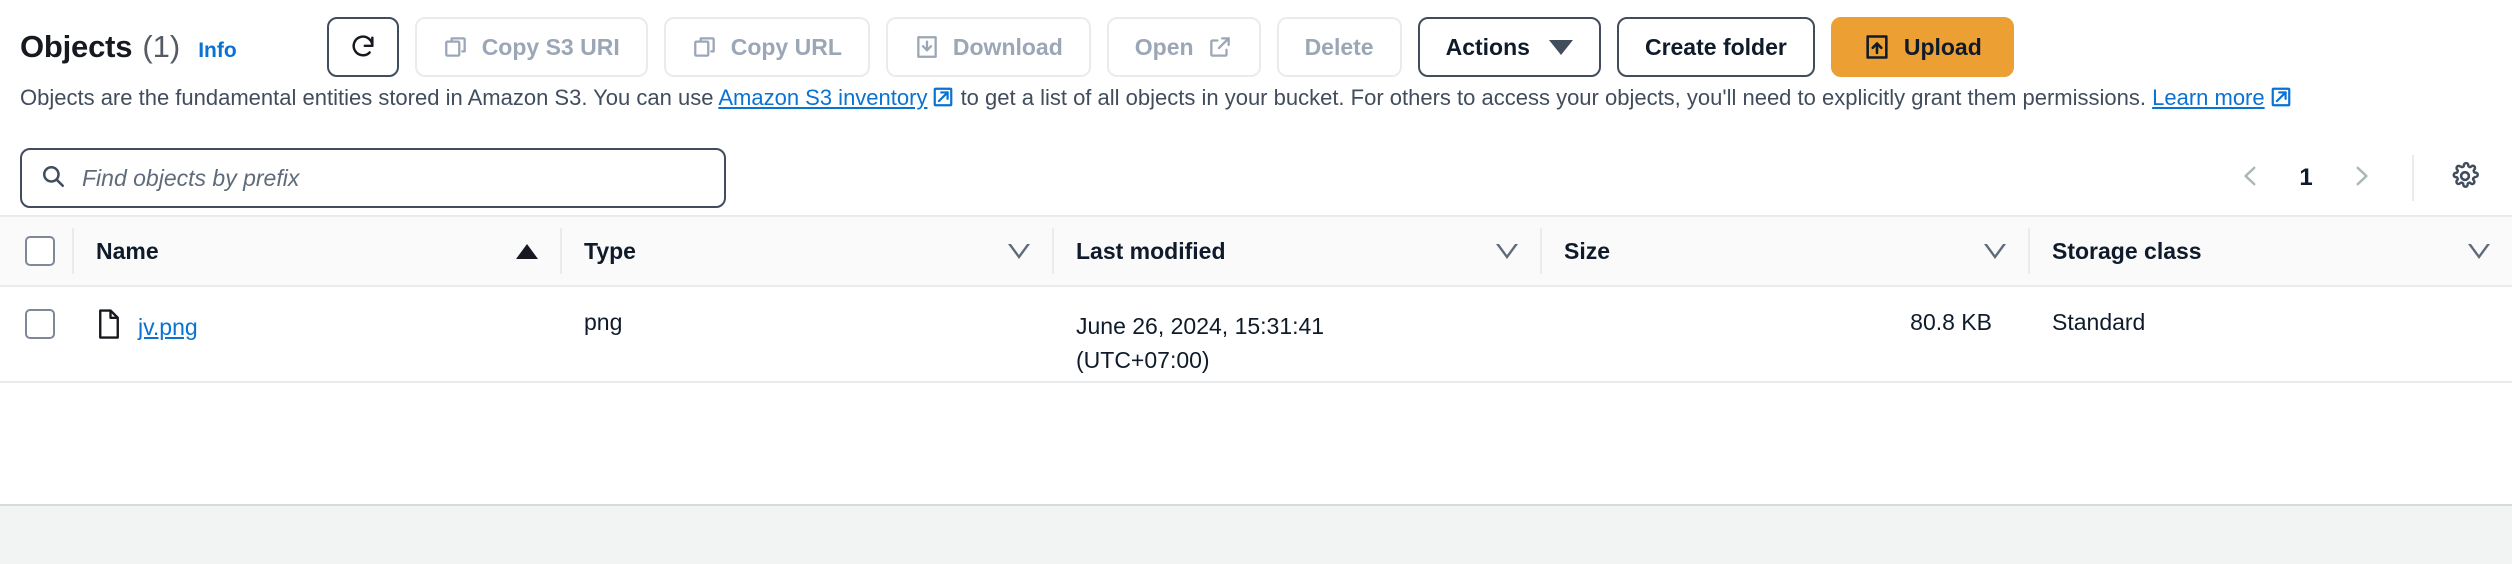  Describe the element at coordinates (1951, 322) in the screenshot. I see `cell-size: 80.8 KB` at that location.